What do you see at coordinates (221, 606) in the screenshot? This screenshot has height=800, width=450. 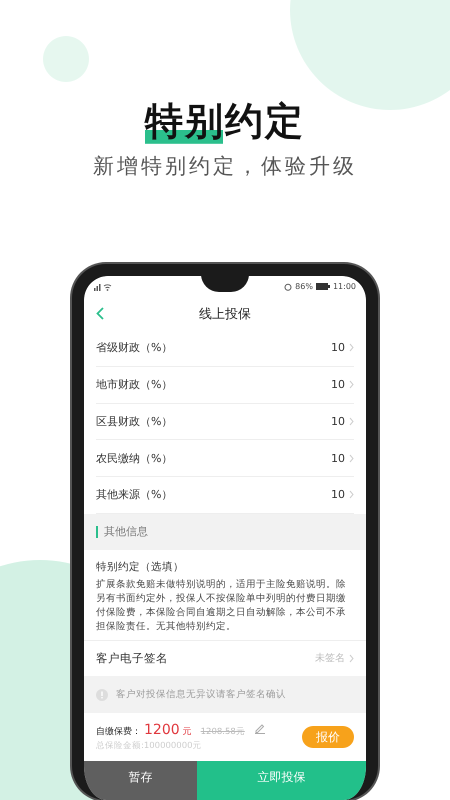 I see `special-text: 扩展条款免赔未做特别说明的，适用于主险免赔说明。除另有书面约定外，投保人不按保险单中列明的付费日期缴付保险费，本保险合同自逾期之日自动解除，本公司不承担保险责任。无其他特别约定。` at bounding box center [221, 606].